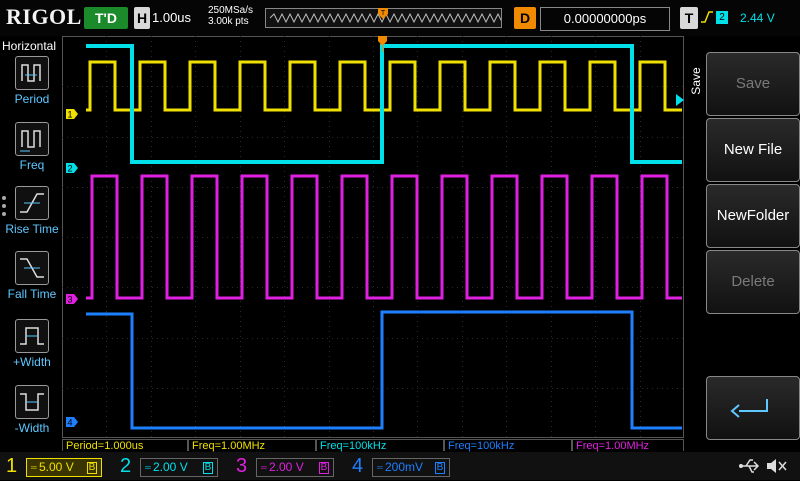  I want to click on measure-period-button: Period, so click(32, 81).